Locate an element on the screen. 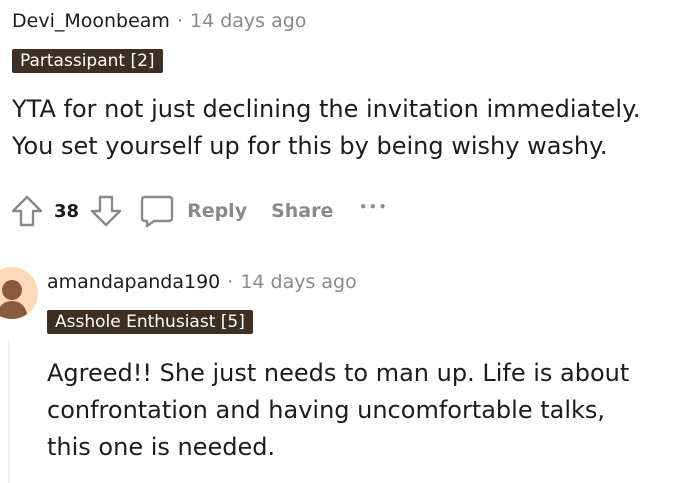  avatar is located at coordinates (19, 293).